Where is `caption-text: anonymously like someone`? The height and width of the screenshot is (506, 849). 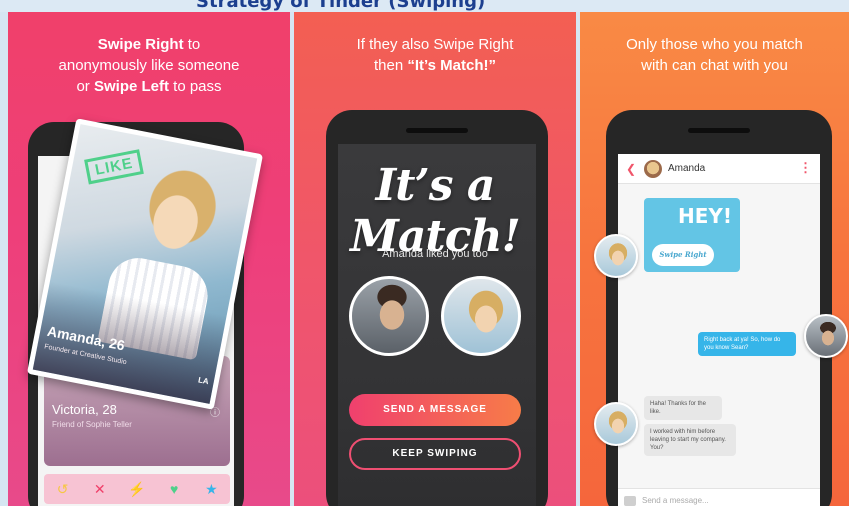
caption-text: anonymously like someone is located at coordinates (149, 65).